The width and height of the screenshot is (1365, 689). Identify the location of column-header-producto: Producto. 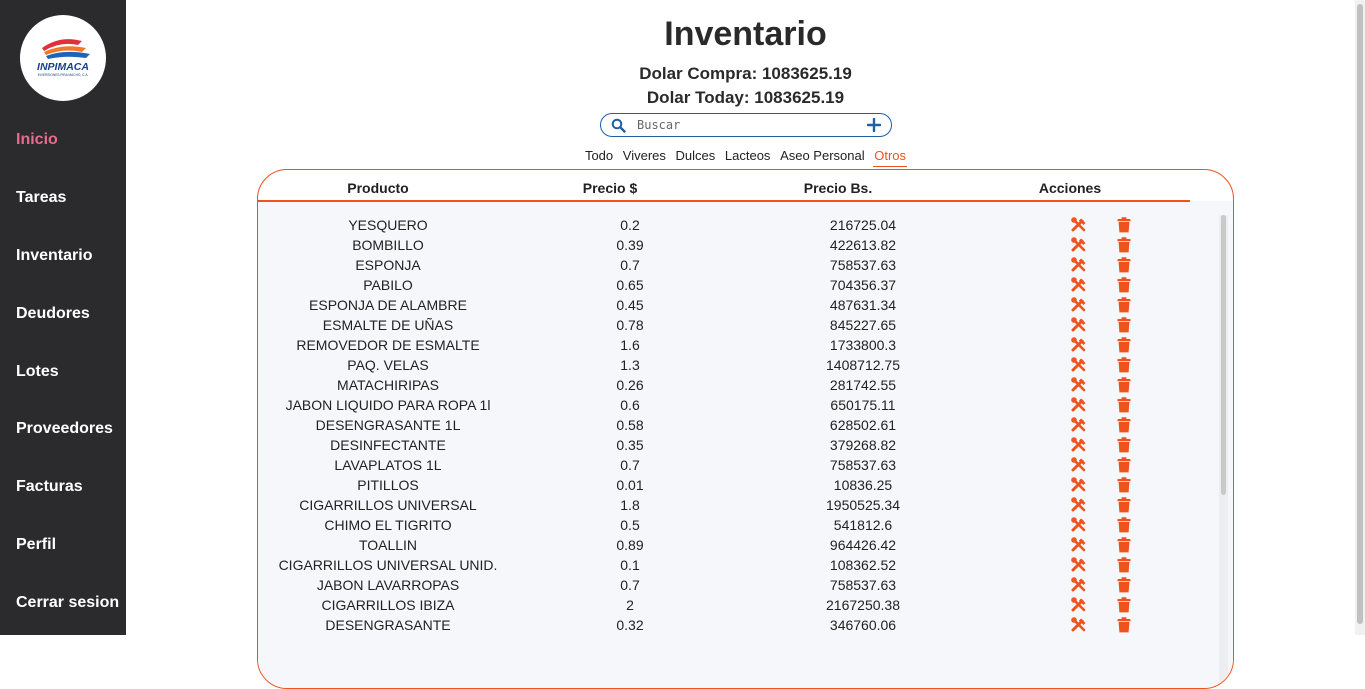
(378, 188).